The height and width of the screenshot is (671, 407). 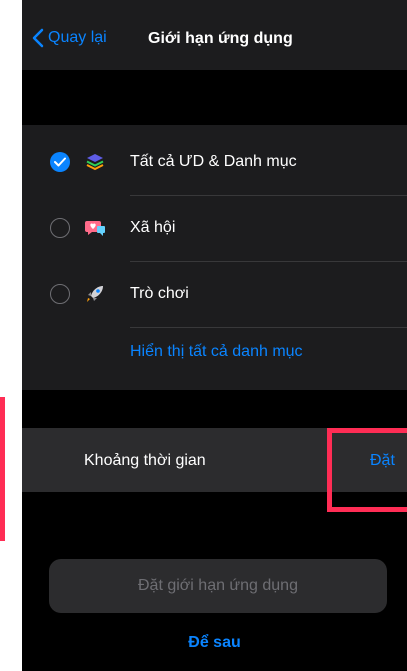 I want to click on navigation-bar: Quay lại Giới hạn ứng dụng, so click(x=214, y=35).